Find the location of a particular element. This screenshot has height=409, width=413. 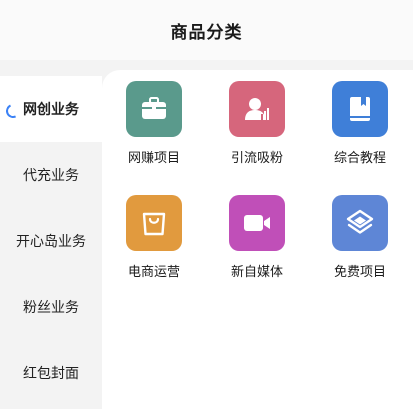

sidebar-item-label: 粉丝业务 is located at coordinates (51, 308).